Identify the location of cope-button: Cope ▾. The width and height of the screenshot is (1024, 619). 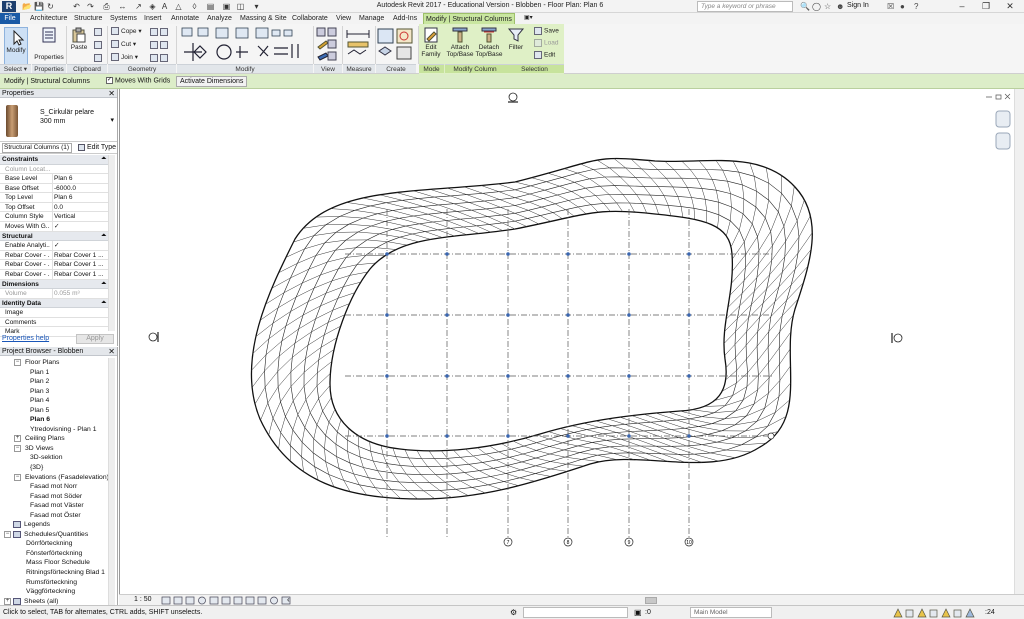
(126, 31).